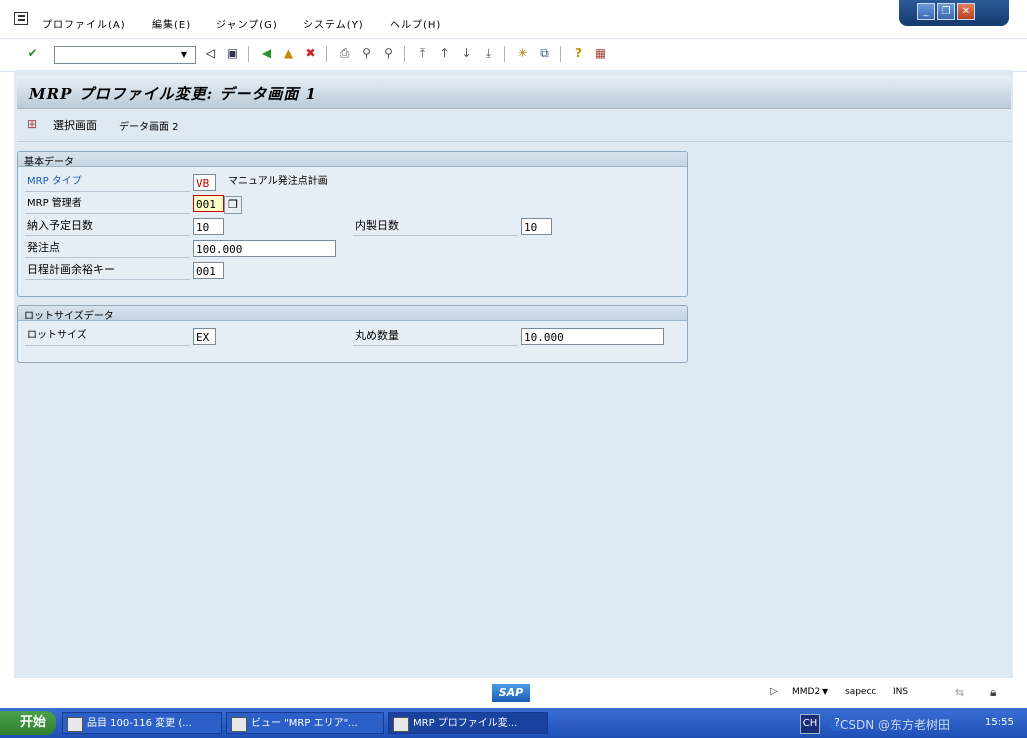  Describe the element at coordinates (592, 336) in the screenshot. I see `rounding-value-field: 10.000` at that location.